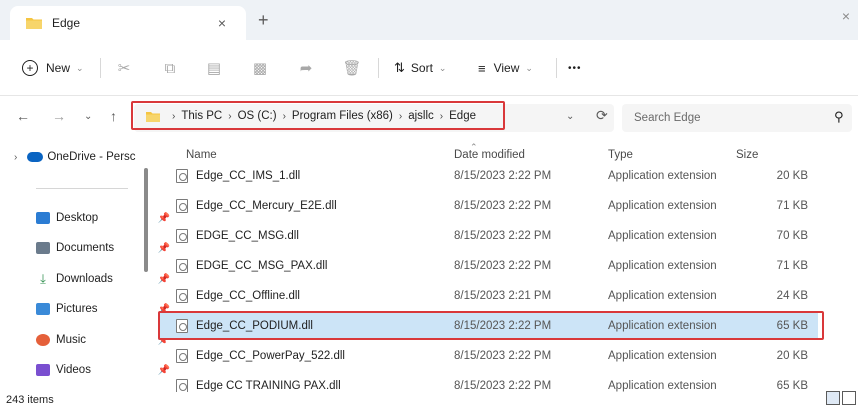 The width and height of the screenshot is (858, 409). What do you see at coordinates (106, 340) in the screenshot?
I see `sidebar-item-music: Music 📌` at bounding box center [106, 340].